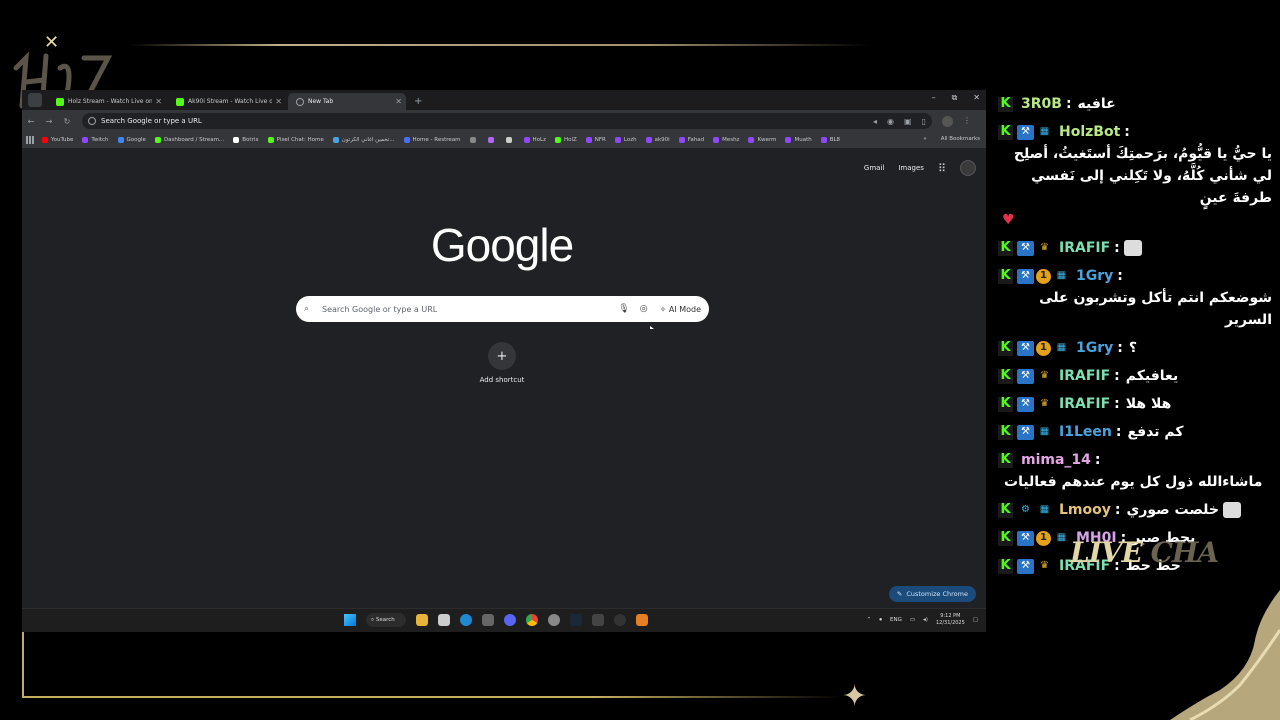 This screenshot has width=1280, height=720. I want to click on tab-ak90i-stream: Ak90i Stream - Watch Live on K ✕, so click(227, 101).